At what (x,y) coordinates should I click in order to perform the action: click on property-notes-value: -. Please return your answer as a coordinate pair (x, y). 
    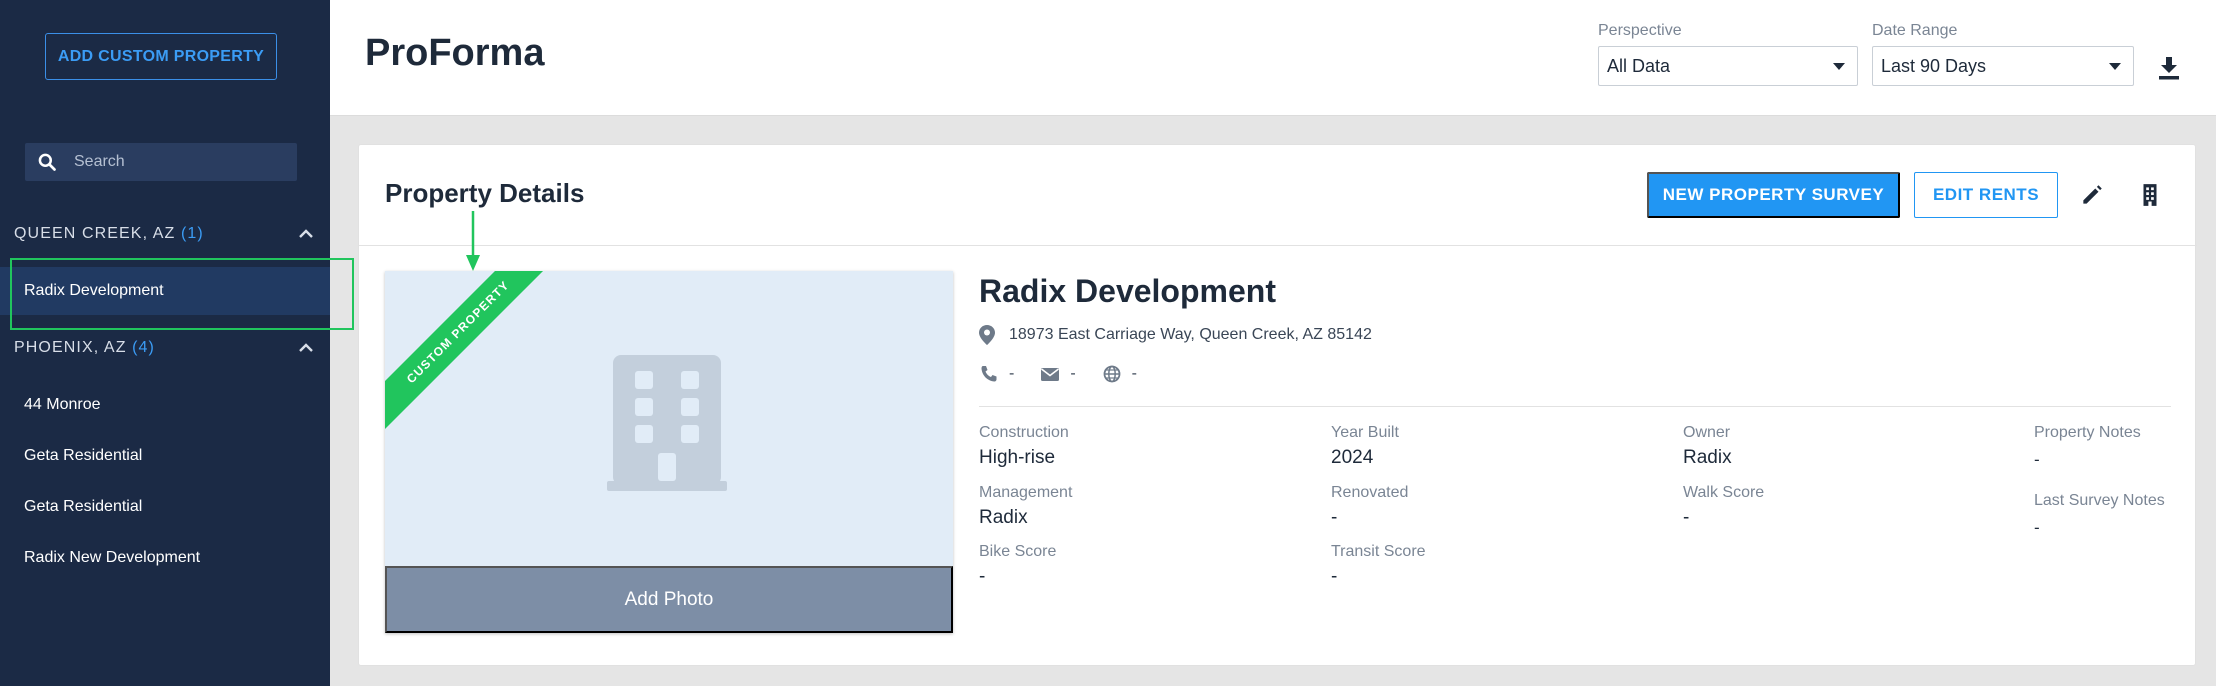
    Looking at the image, I should click on (2037, 459).